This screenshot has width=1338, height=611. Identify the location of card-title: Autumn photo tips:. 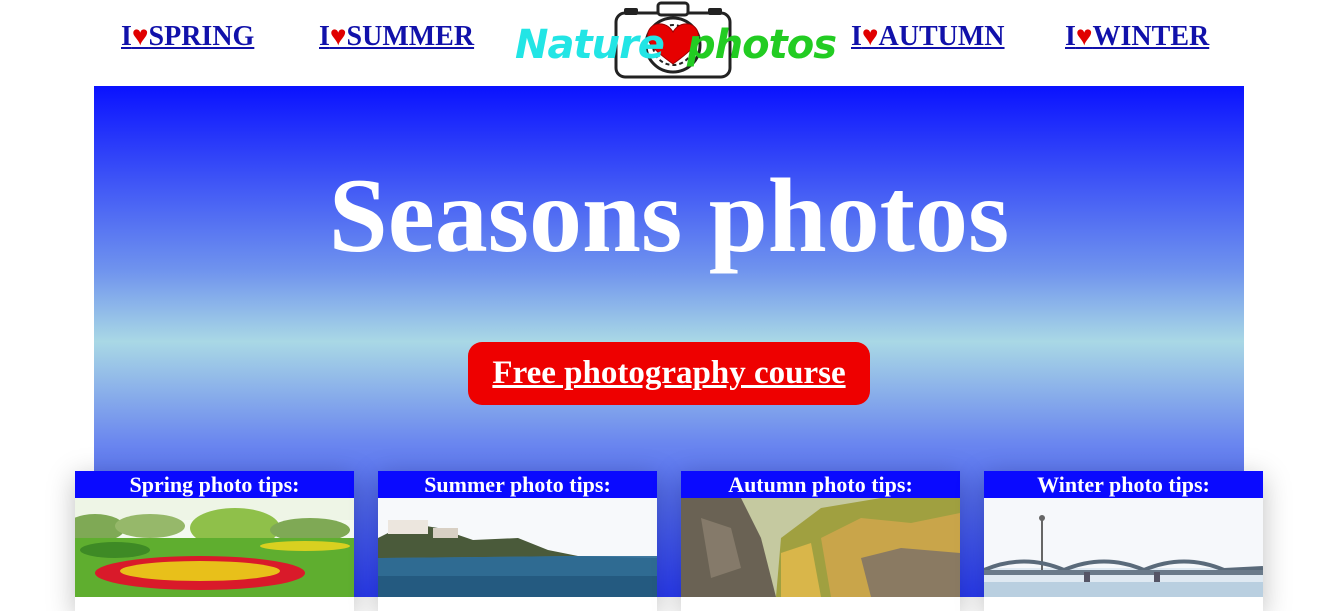
(820, 484).